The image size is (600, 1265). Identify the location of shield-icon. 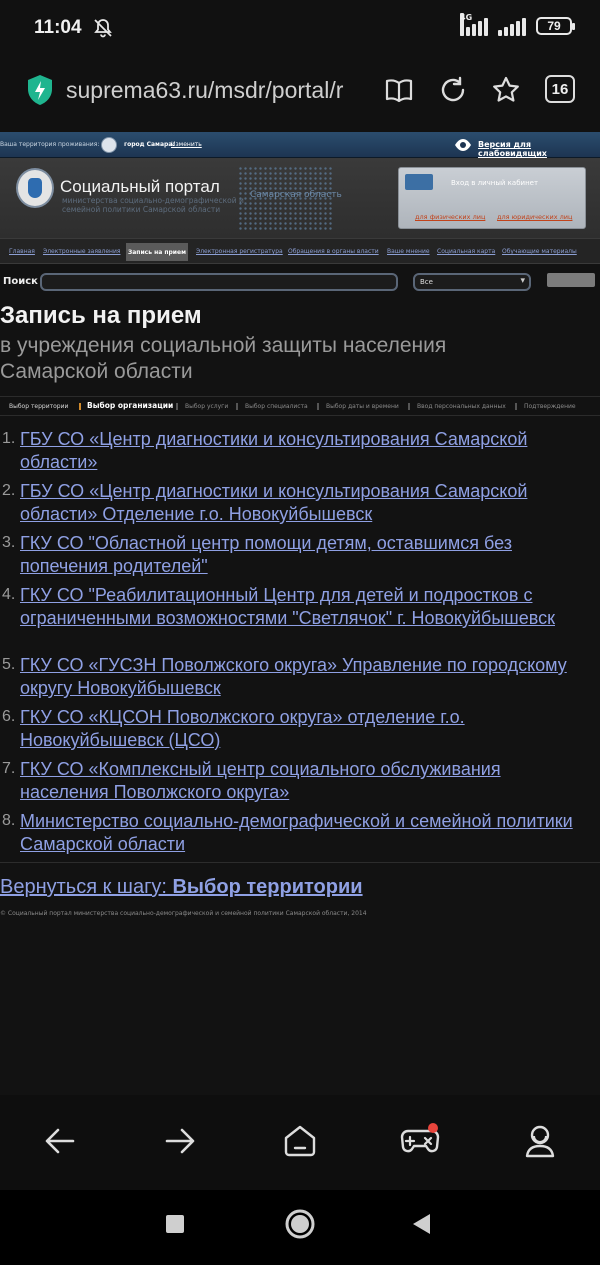
(40, 90).